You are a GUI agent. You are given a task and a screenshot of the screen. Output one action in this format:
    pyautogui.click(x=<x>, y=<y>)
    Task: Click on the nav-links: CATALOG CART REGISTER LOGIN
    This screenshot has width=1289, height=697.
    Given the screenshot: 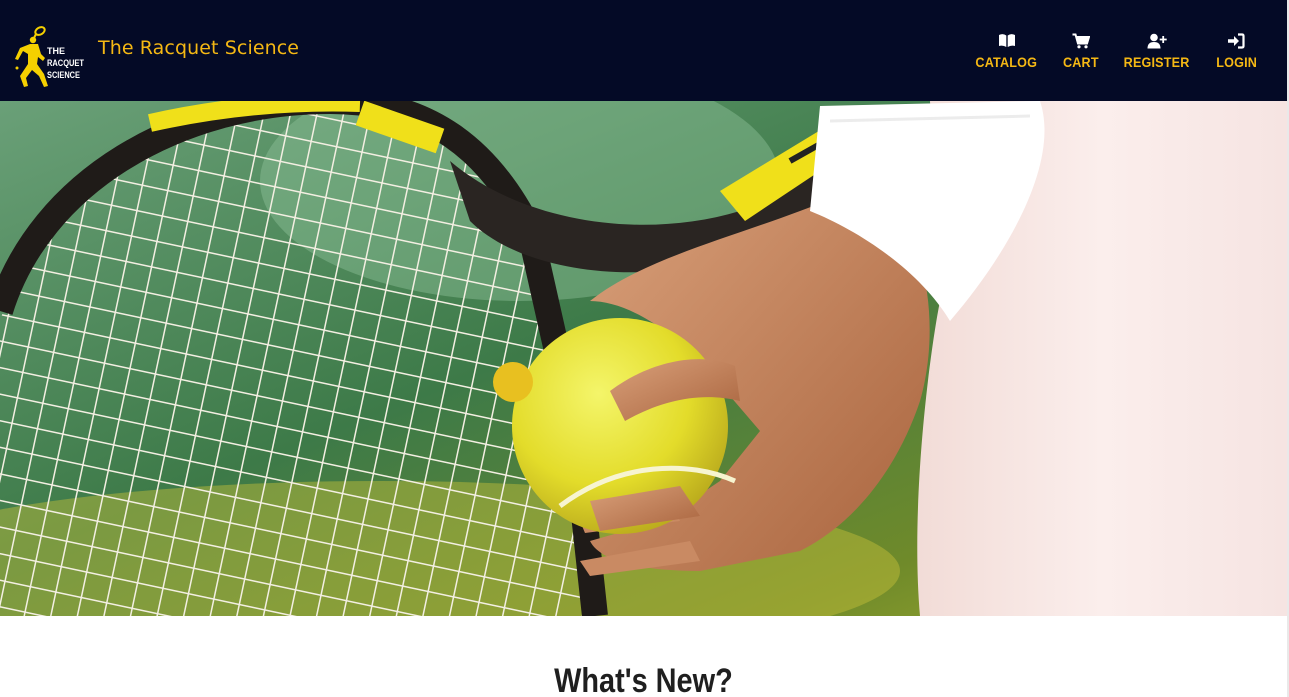 What is the action you would take?
    pyautogui.click(x=1115, y=51)
    